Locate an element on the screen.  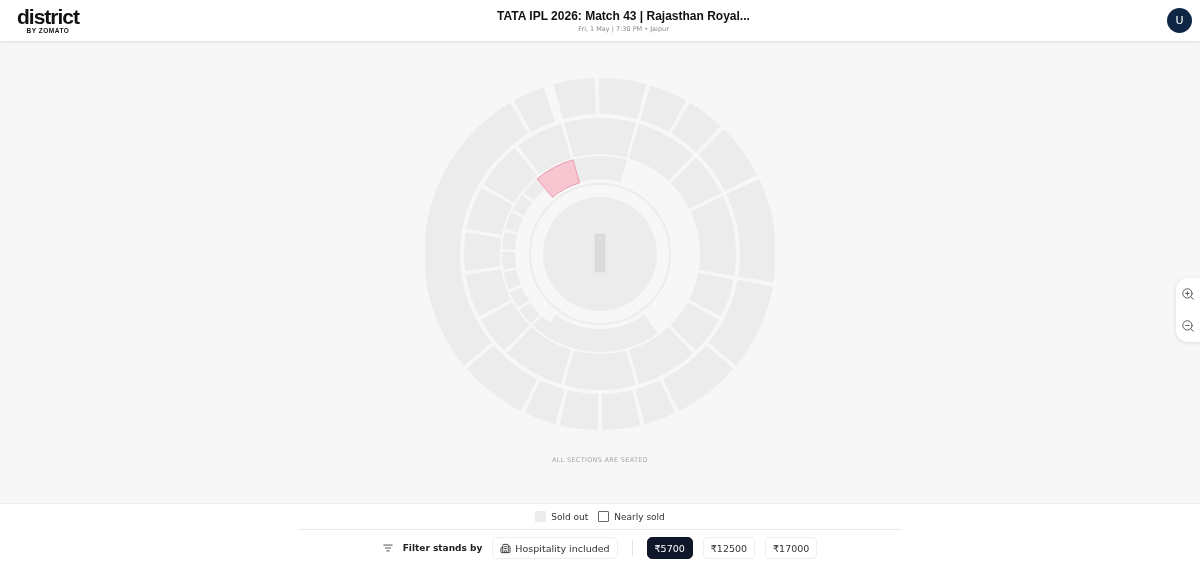
zoom-out-button is located at coordinates (1188, 326).